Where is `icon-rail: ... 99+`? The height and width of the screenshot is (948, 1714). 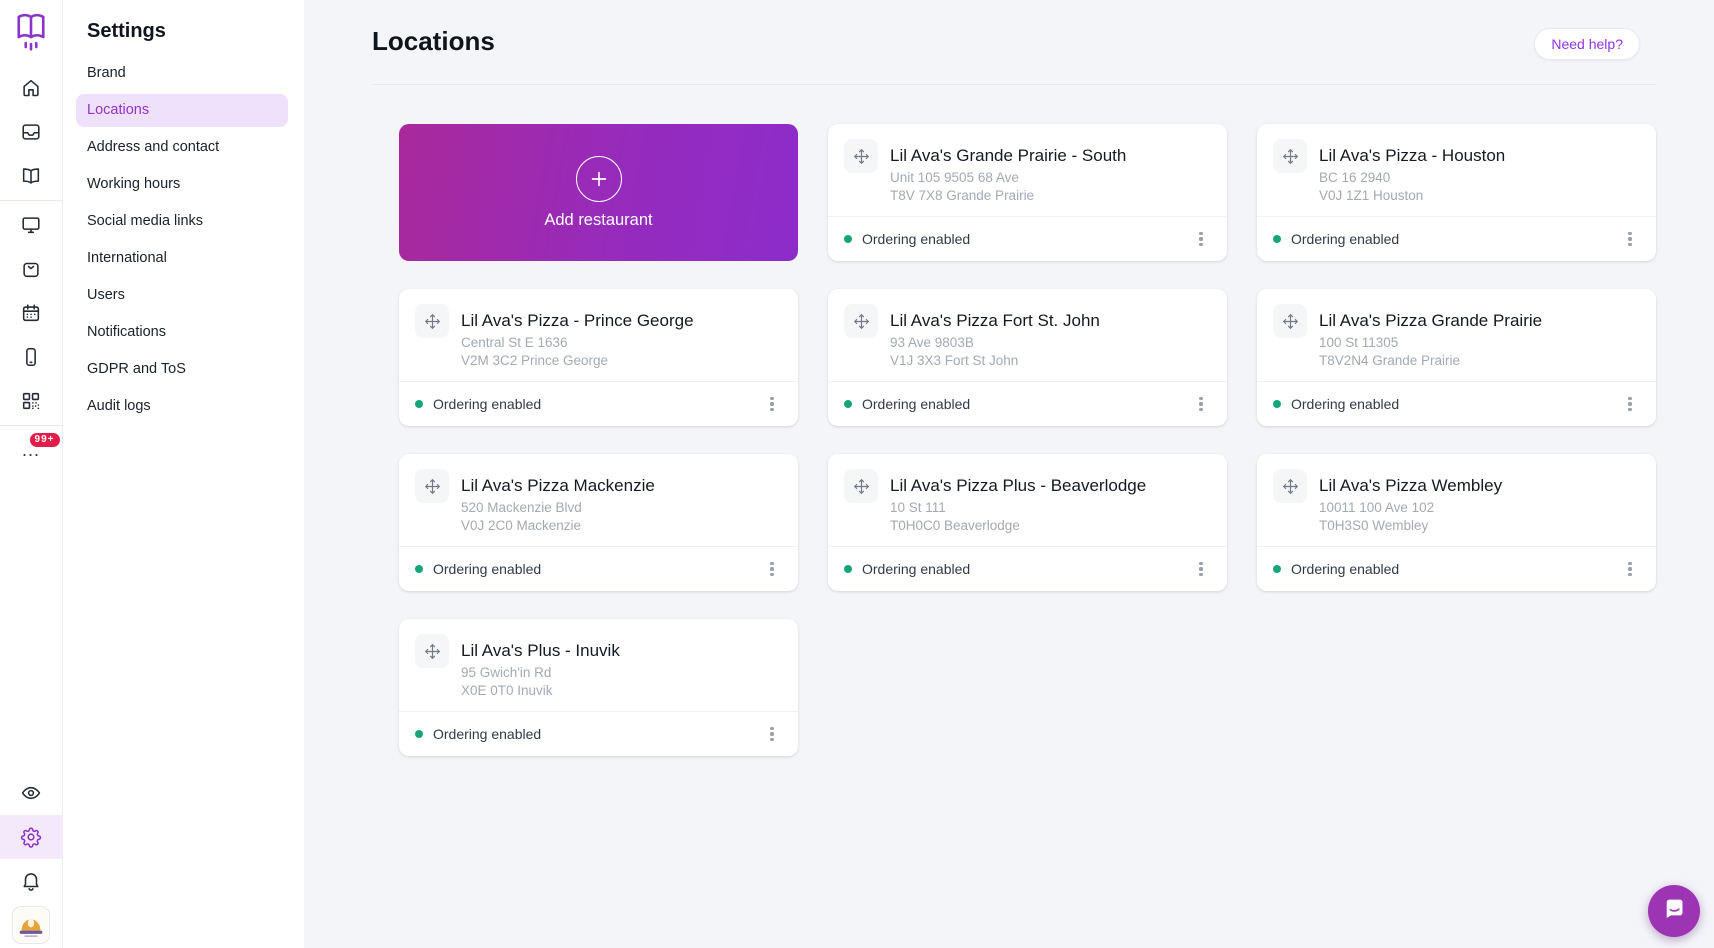
icon-rail: ... 99+ is located at coordinates (31, 474).